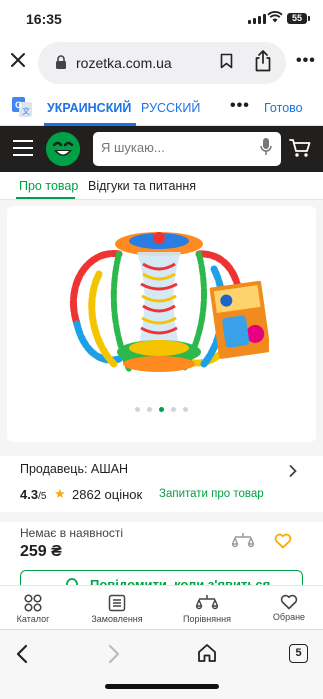 Image resolution: width=323 pixels, height=699 pixels. Describe the element at coordinates (161, 607) in the screenshot. I see `bottom-navigation: Каталог Замовлення Порівняння Обране` at that location.